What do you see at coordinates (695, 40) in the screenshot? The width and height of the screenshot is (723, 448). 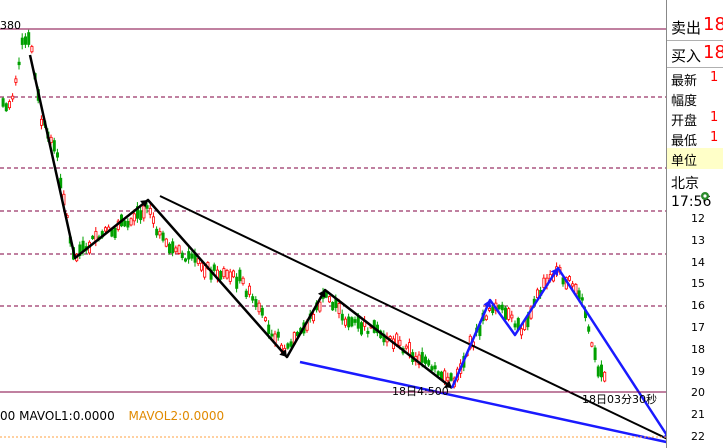 I see `divider` at bounding box center [695, 40].